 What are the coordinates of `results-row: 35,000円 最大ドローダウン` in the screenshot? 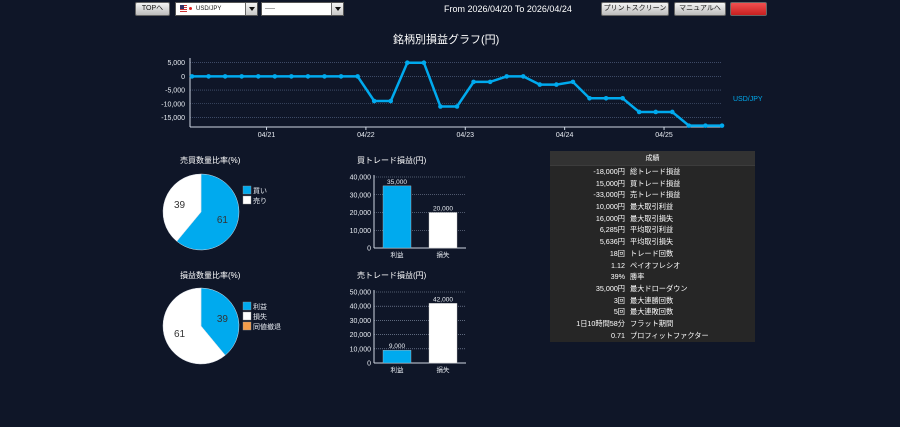 It's located at (652, 289).